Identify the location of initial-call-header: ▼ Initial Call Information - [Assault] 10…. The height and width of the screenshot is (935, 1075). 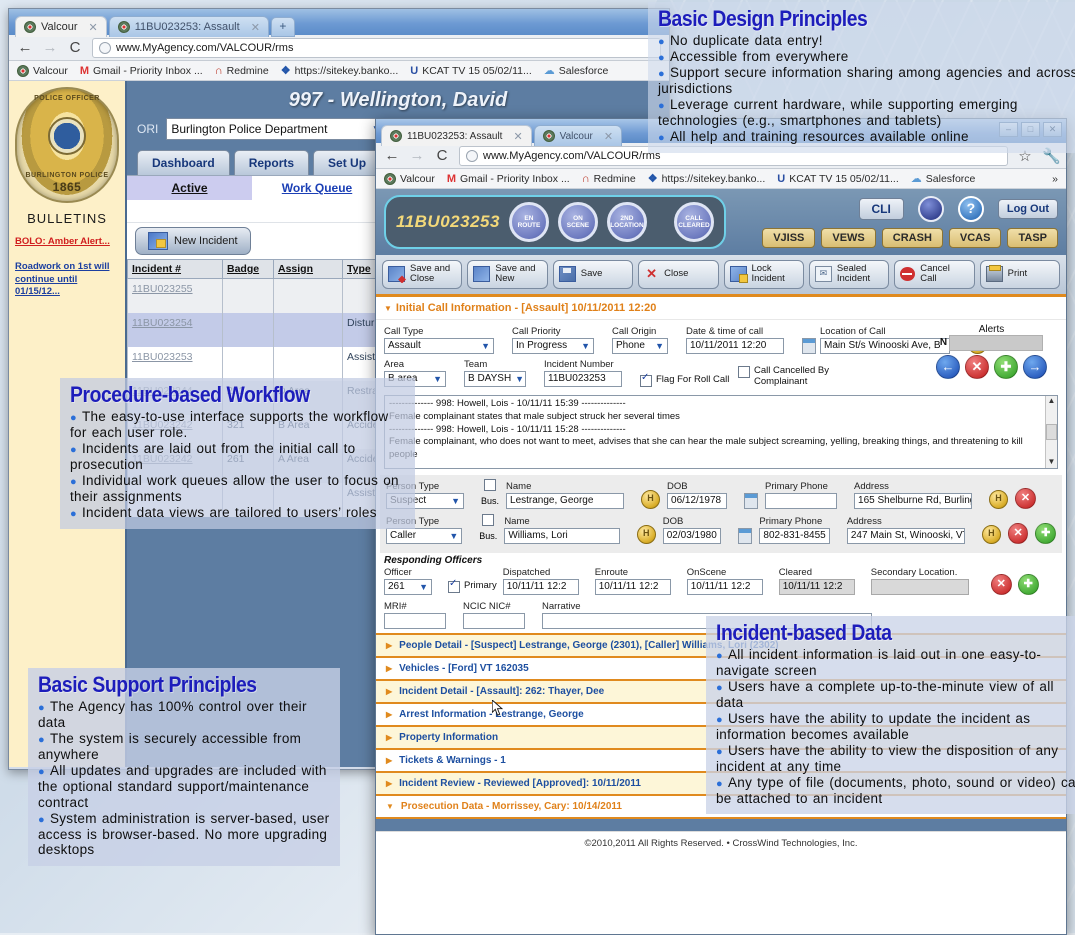
(721, 308).